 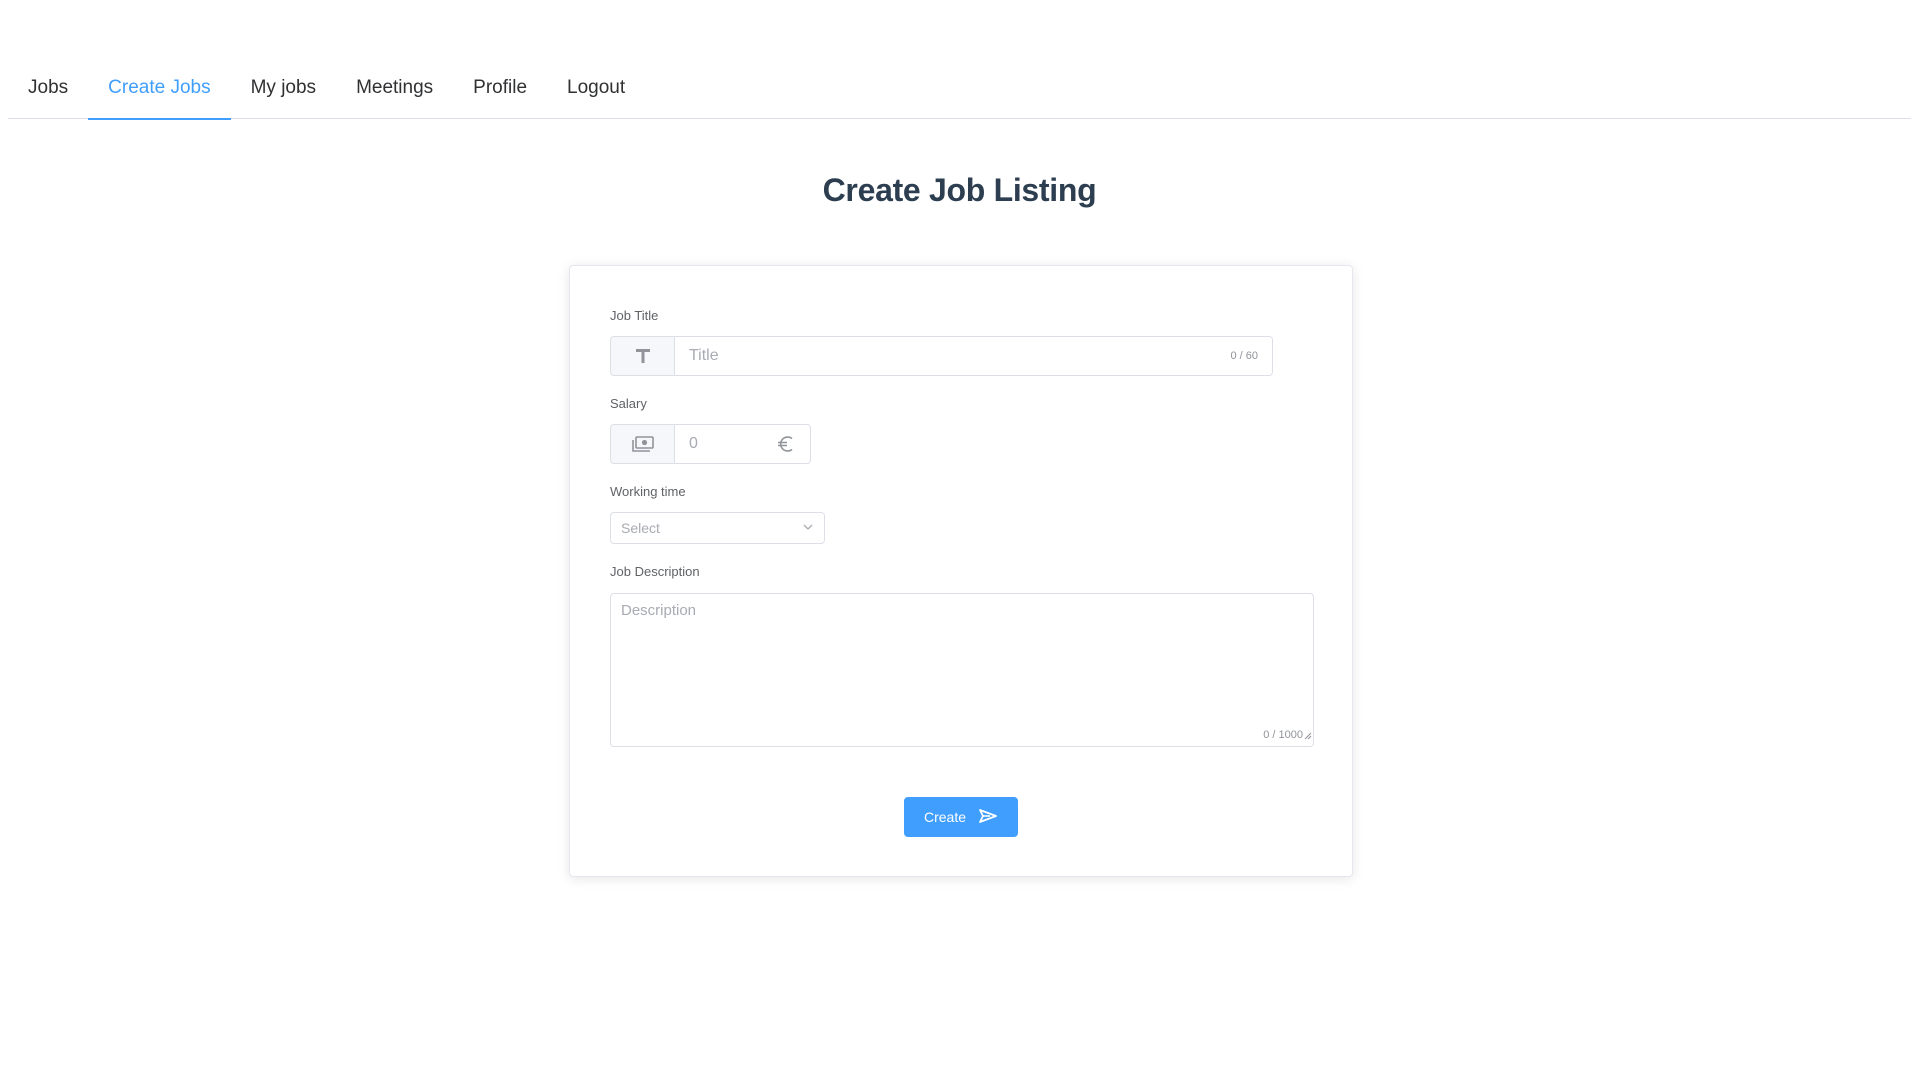 What do you see at coordinates (634, 315) in the screenshot?
I see `job-title-label: Job Title` at bounding box center [634, 315].